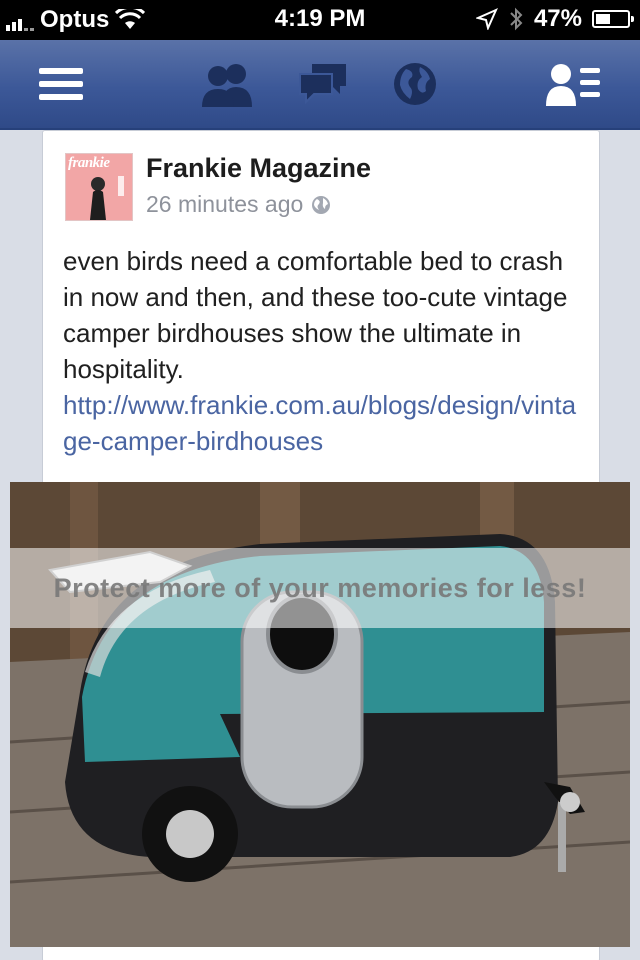 The image size is (640, 960). What do you see at coordinates (107, 198) in the screenshot?
I see `cover-illustration` at bounding box center [107, 198].